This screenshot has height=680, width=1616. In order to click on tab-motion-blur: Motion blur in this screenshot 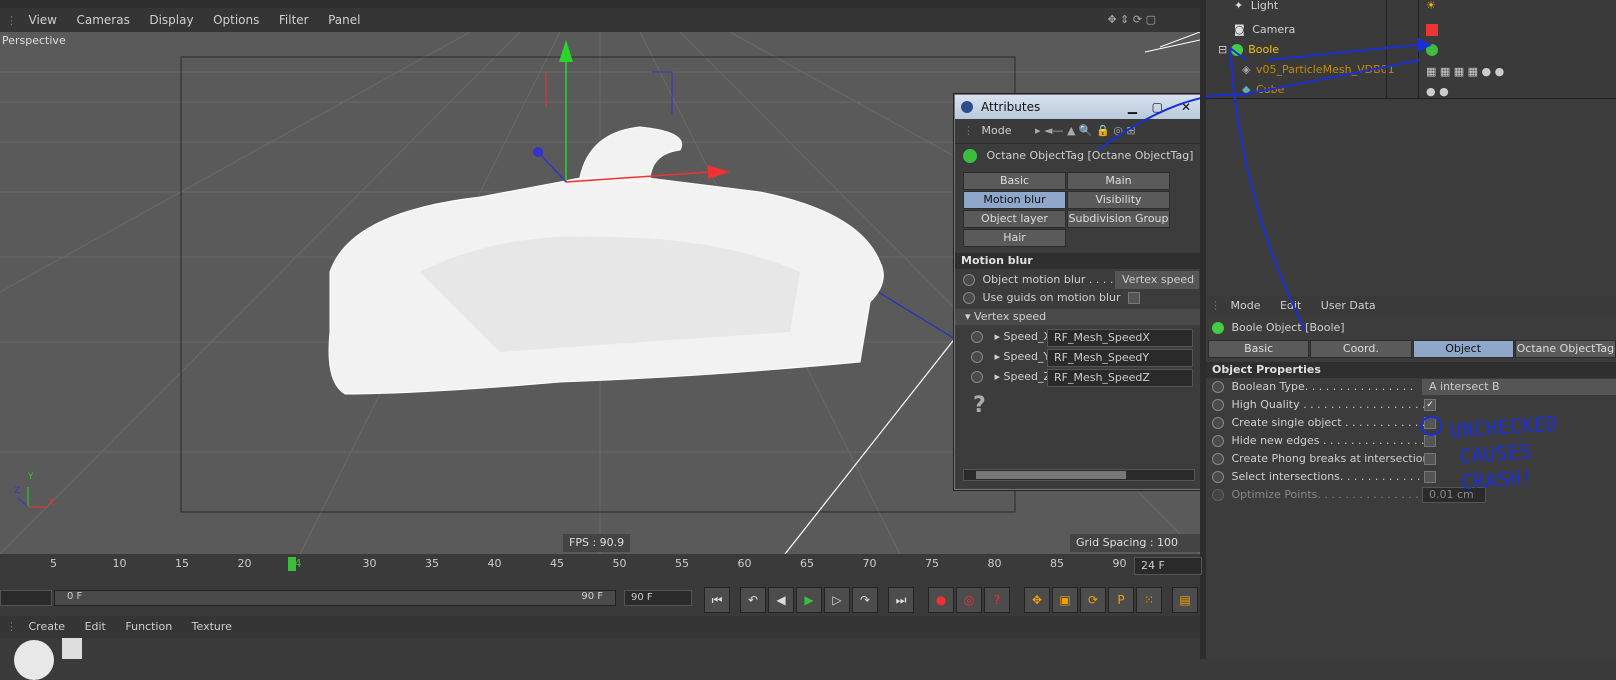, I will do `click(1014, 200)`.